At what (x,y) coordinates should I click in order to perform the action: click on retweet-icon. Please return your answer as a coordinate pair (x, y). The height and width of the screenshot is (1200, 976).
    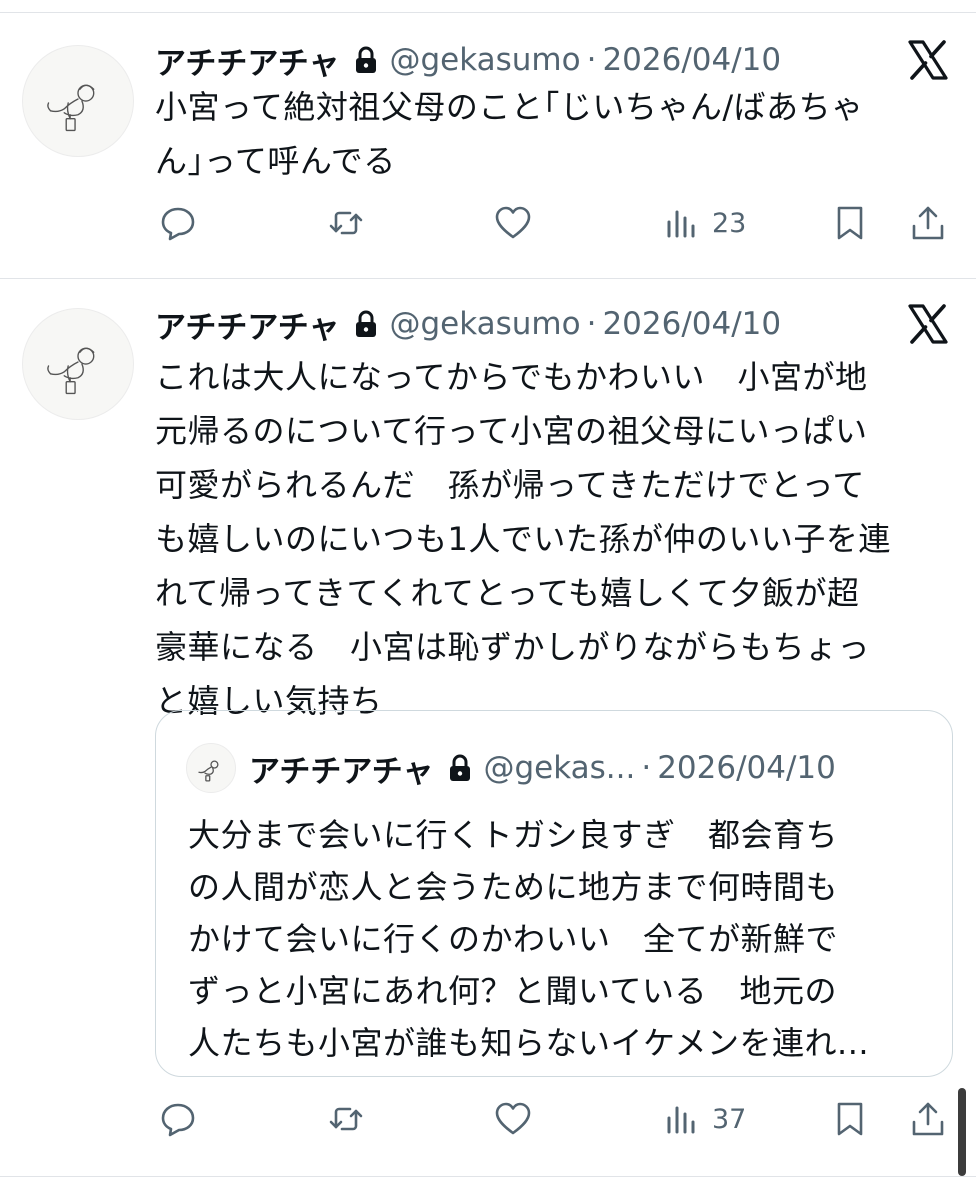
    Looking at the image, I should click on (346, 1119).